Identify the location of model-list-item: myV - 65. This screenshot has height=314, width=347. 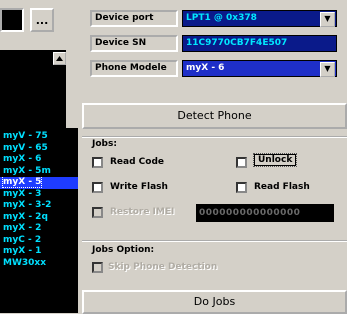
(39, 149).